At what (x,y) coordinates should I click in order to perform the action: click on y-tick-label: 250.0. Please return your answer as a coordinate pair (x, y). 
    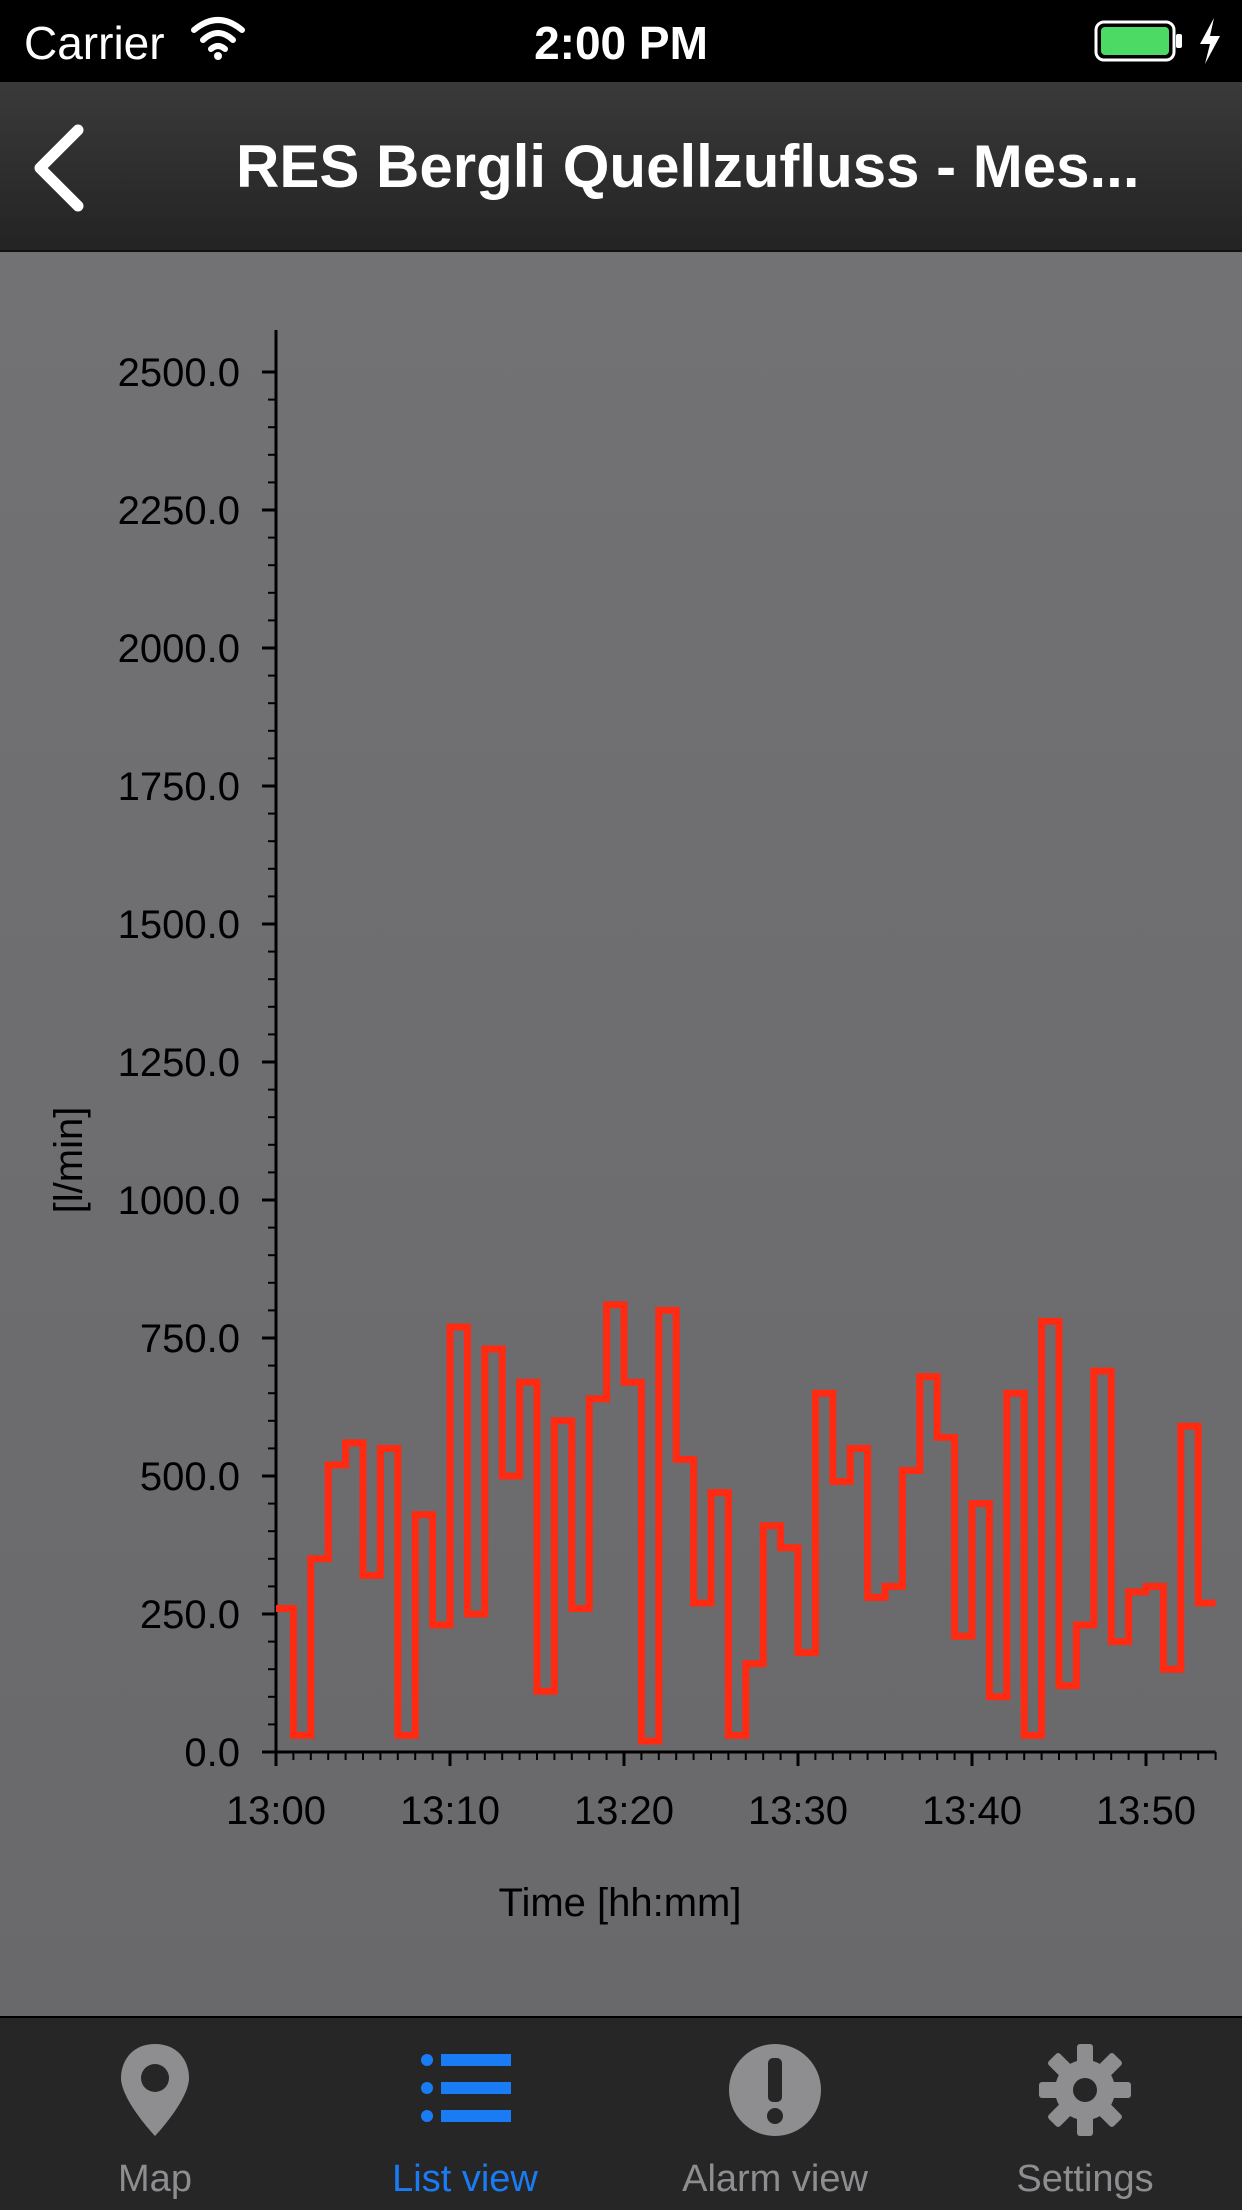
    Looking at the image, I should click on (190, 1615).